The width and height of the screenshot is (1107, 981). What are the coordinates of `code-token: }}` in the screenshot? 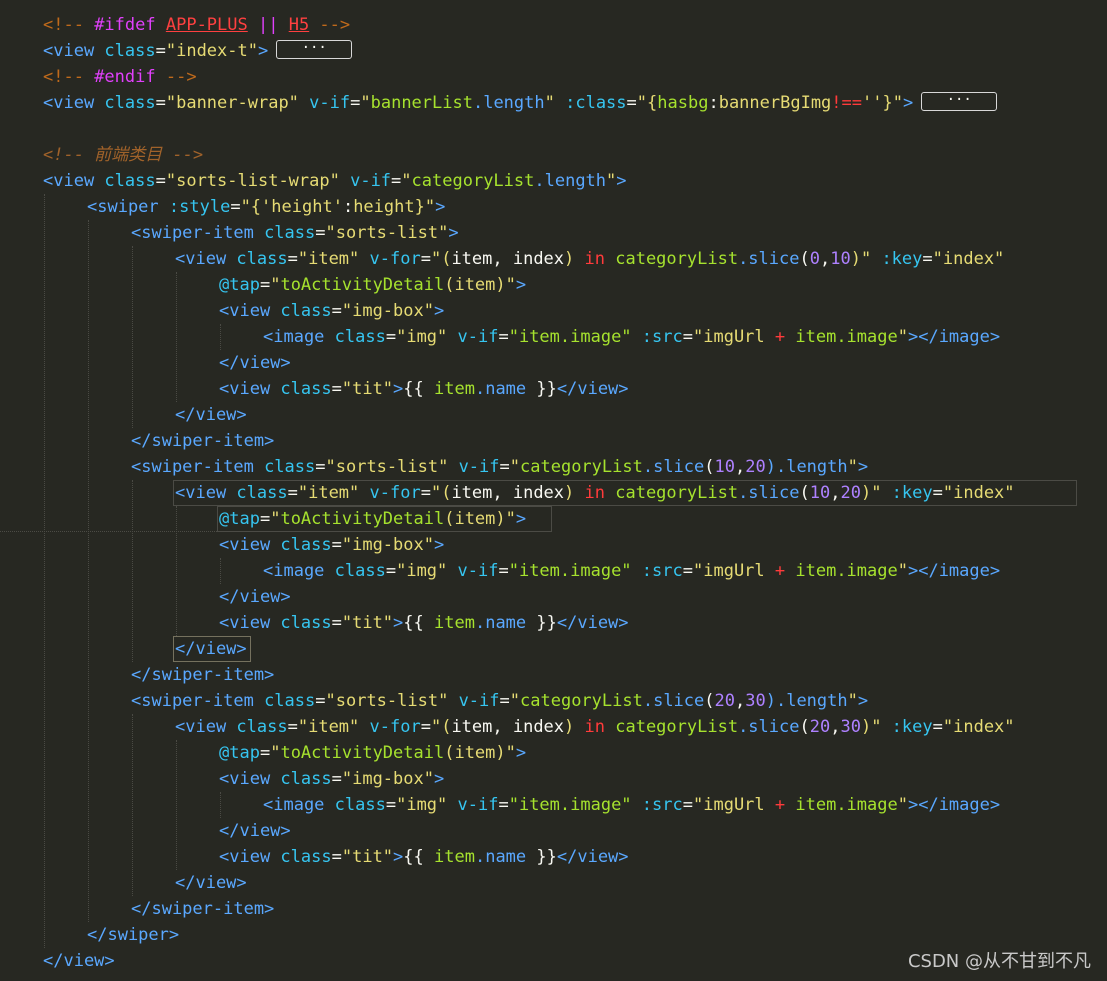 It's located at (541, 857).